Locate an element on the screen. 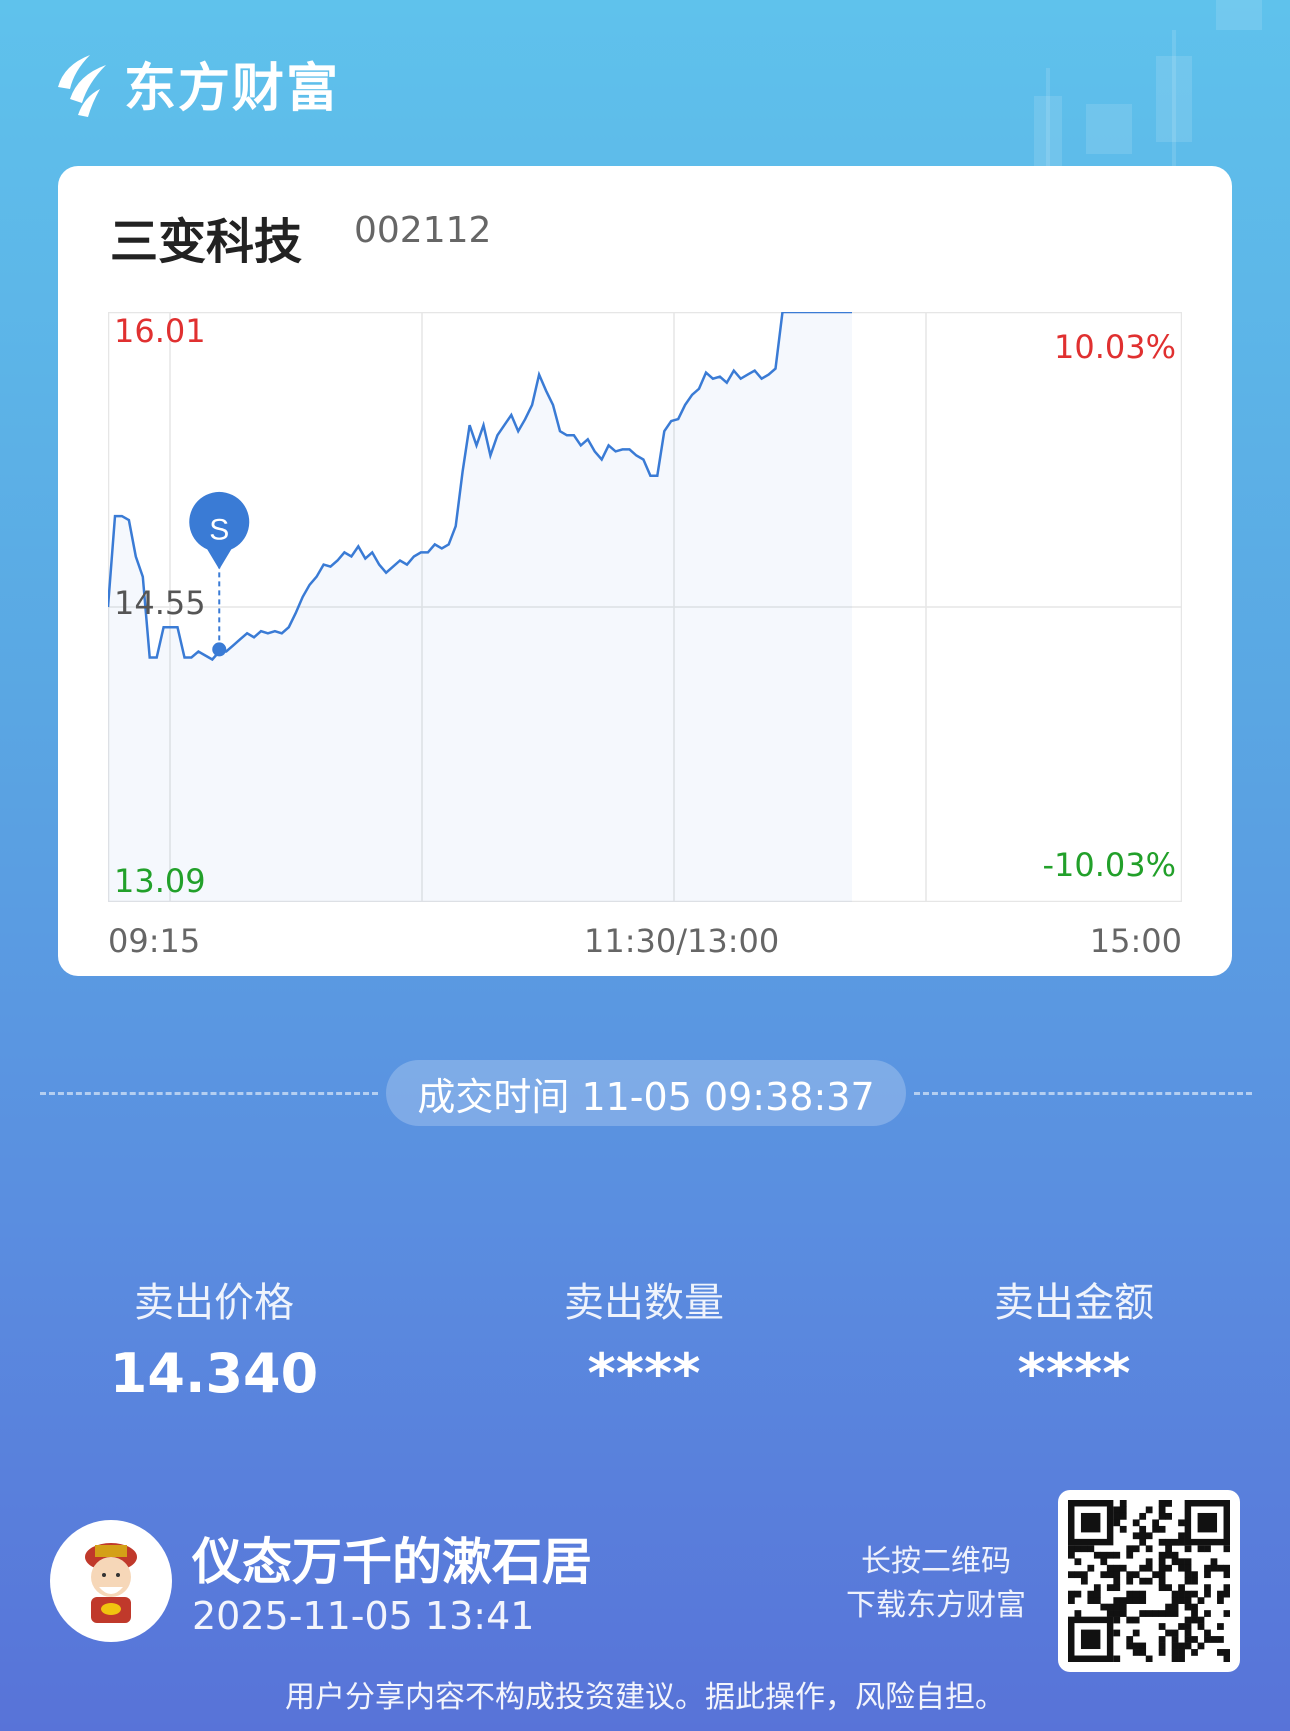 The image size is (1290, 1731). brand-header: 东方财富 is located at coordinates (194, 83).